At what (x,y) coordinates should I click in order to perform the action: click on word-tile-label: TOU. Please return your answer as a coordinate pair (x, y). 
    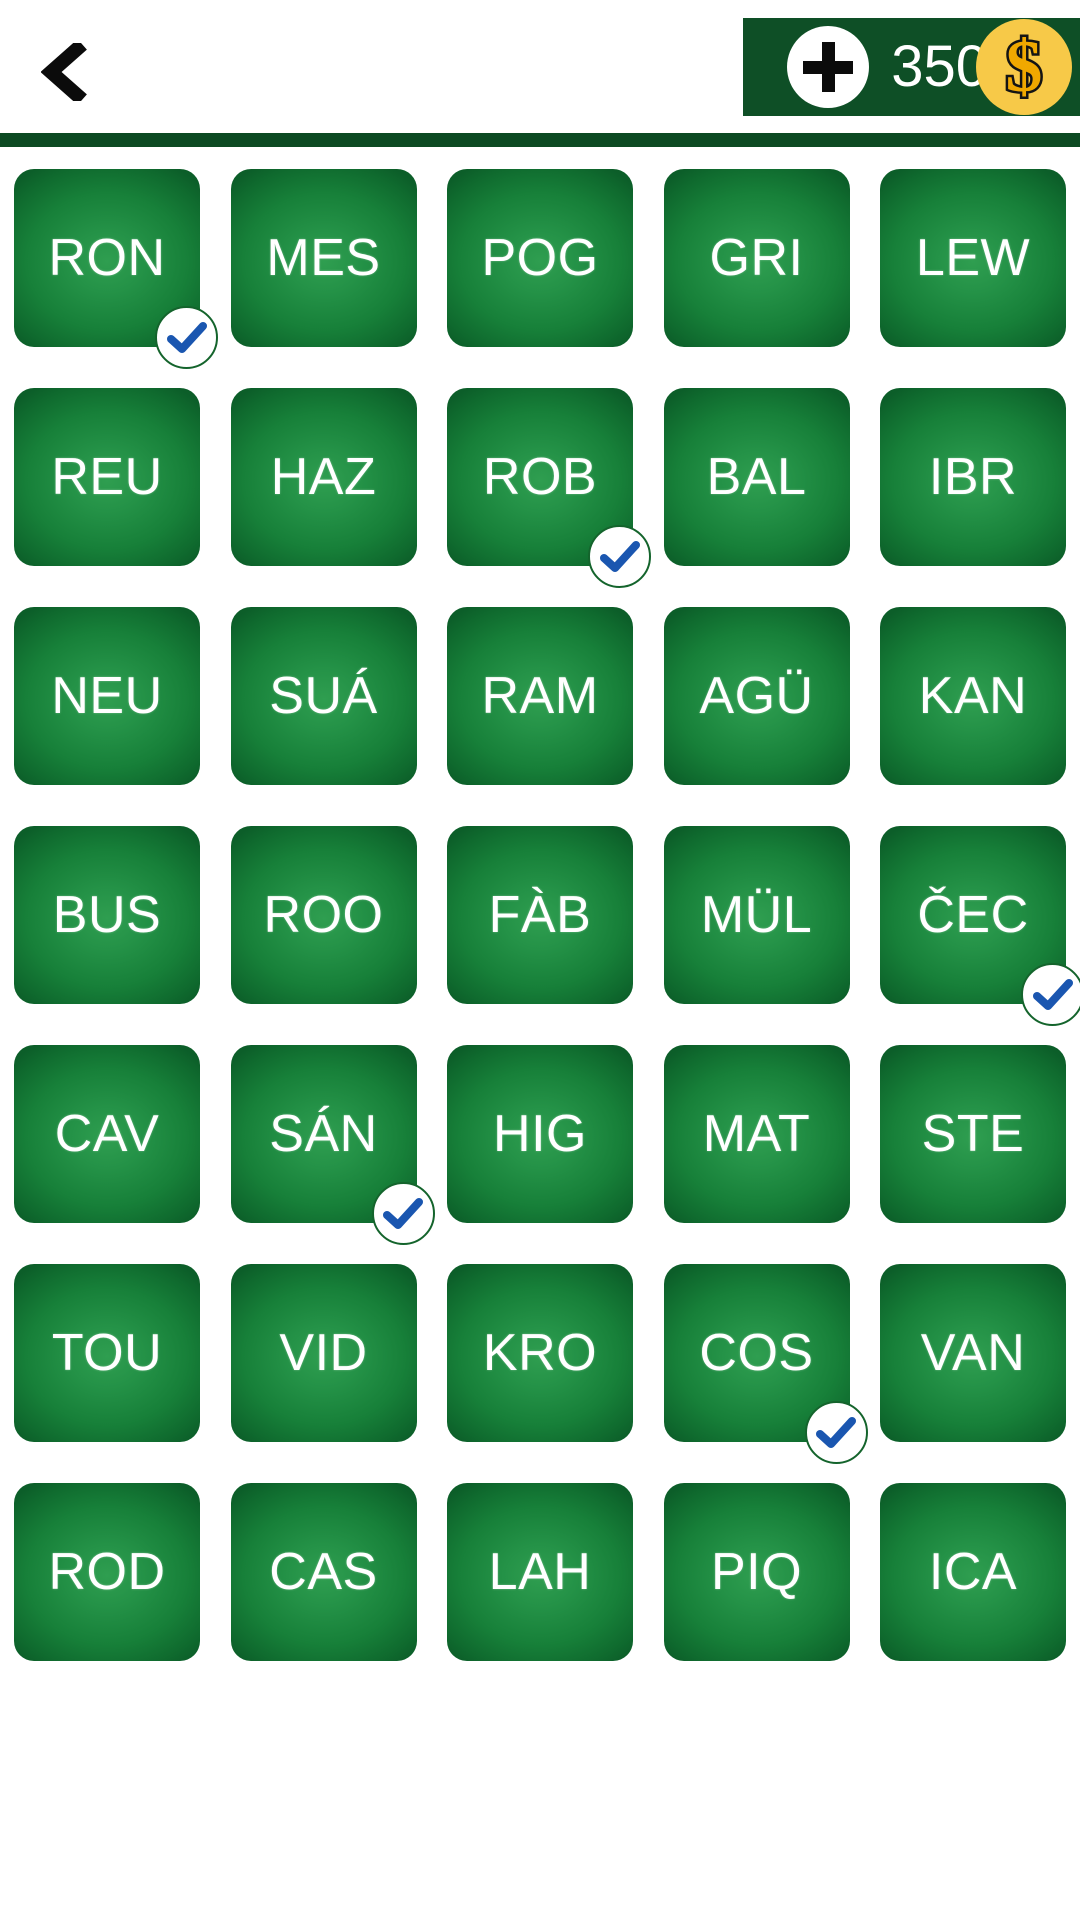
    Looking at the image, I should click on (107, 1353).